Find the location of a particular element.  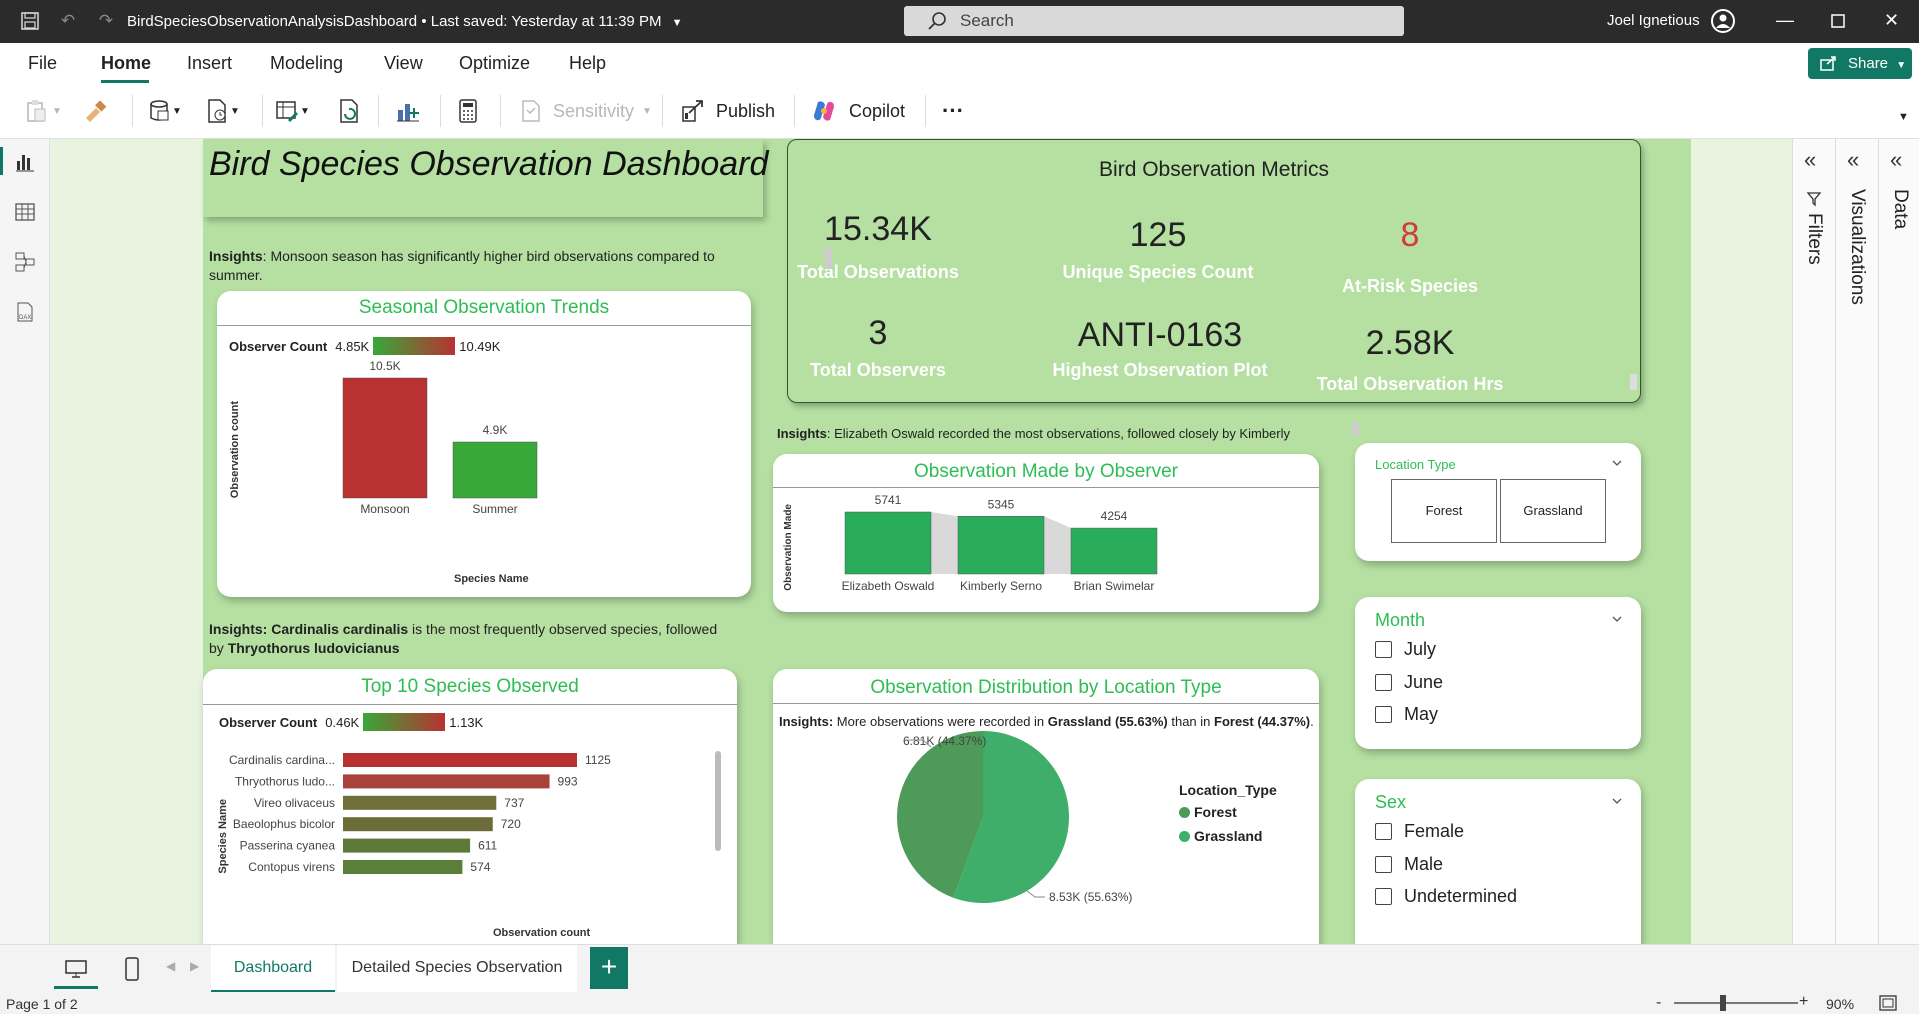

format-painter-button is located at coordinates (95, 111).